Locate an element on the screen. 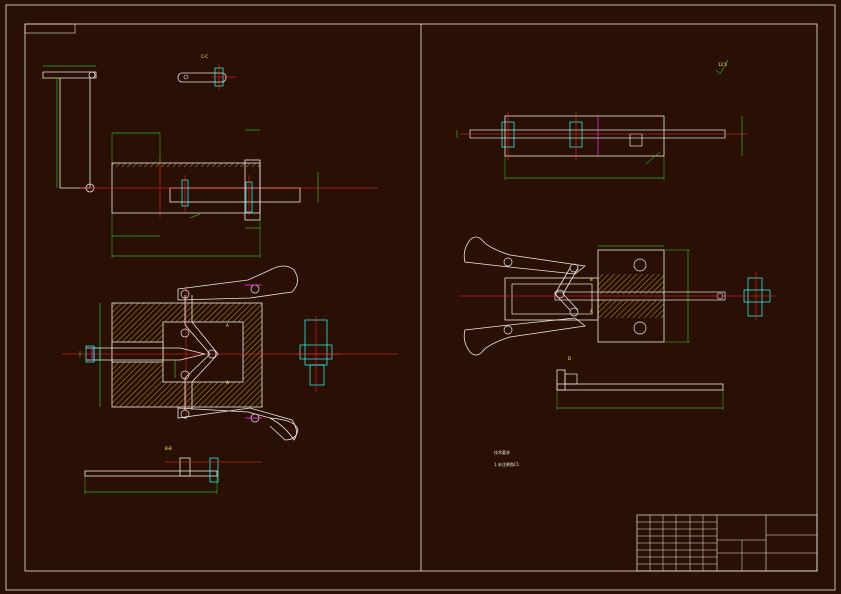  title-block is located at coordinates (727, 543).